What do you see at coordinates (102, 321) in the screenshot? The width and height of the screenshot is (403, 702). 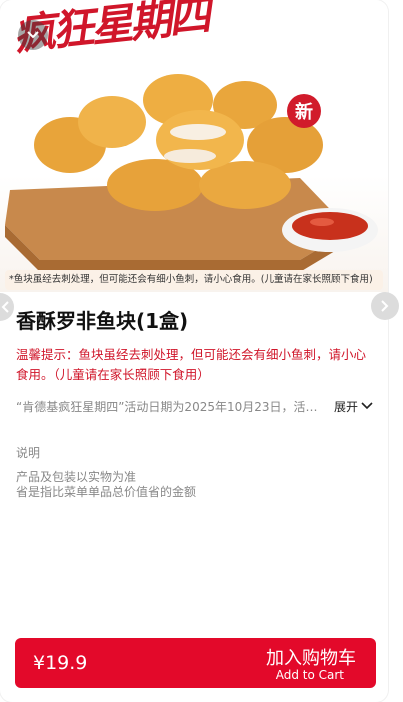 I see `product-title: 香酥罗非鱼块(1盒)` at bounding box center [102, 321].